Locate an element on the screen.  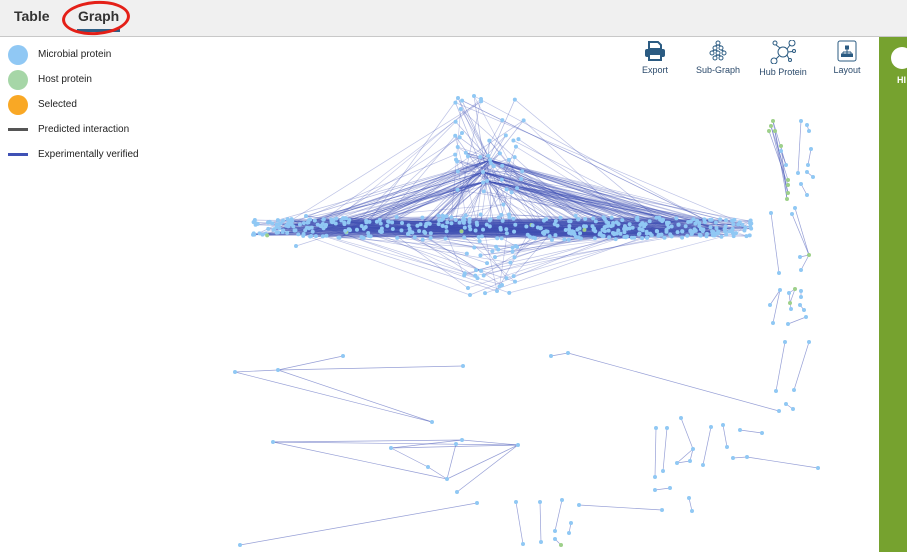
side-panel-hide: HI is located at coordinates (893, 294).